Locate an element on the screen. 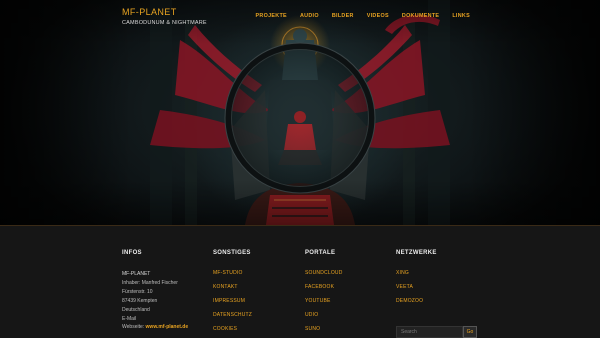  nav-item-videos: VIDEOS is located at coordinates (378, 16).